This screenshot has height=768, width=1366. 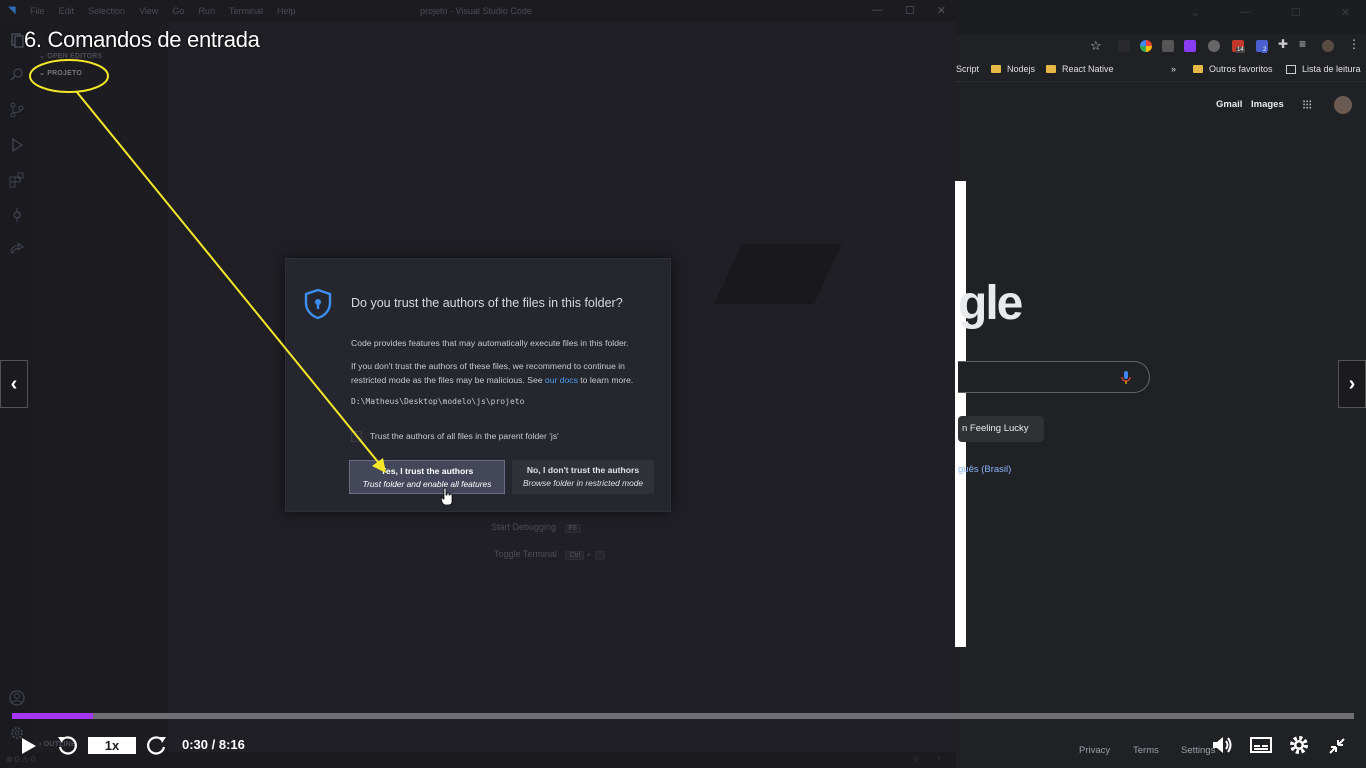 I want to click on menu-go: Go, so click(x=178, y=11).